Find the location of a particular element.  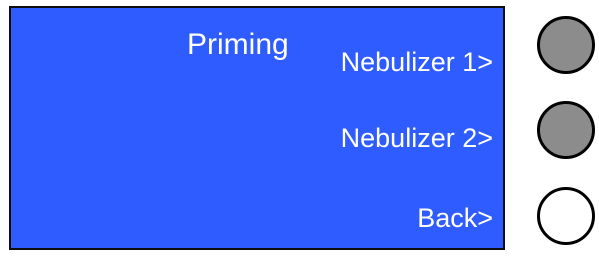

screen-title: Priming is located at coordinates (238, 44).